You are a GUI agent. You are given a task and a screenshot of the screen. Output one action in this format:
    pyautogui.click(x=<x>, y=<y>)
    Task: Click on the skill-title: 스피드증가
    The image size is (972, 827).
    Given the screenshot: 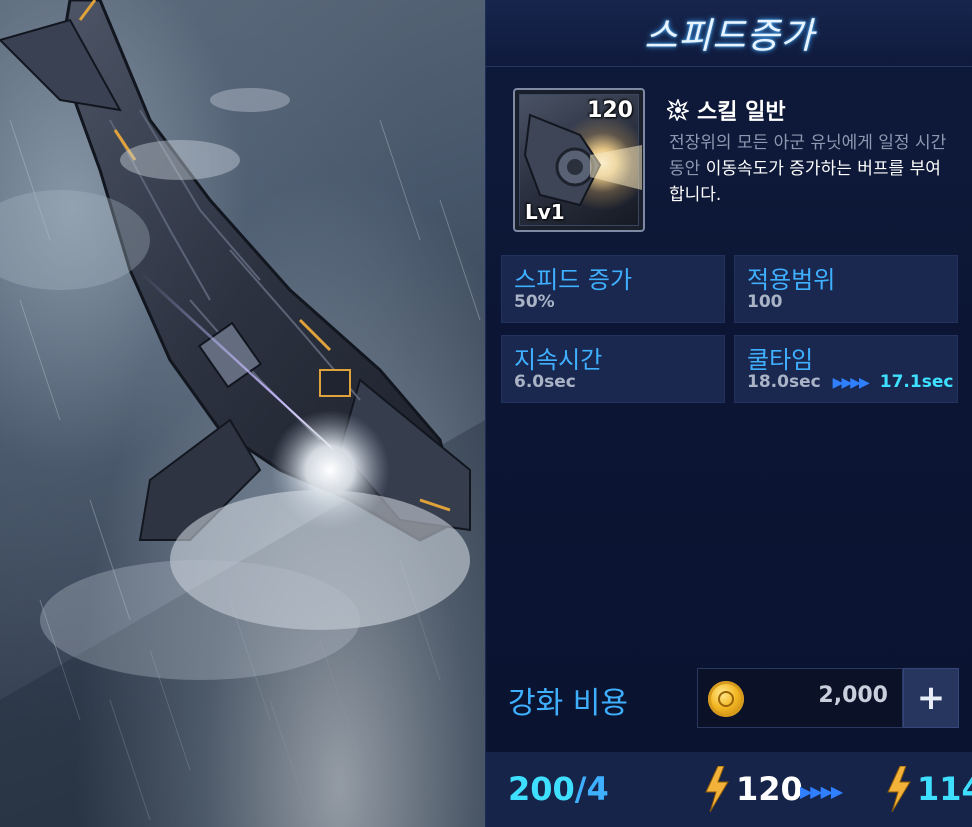 What is the action you would take?
    pyautogui.click(x=729, y=36)
    